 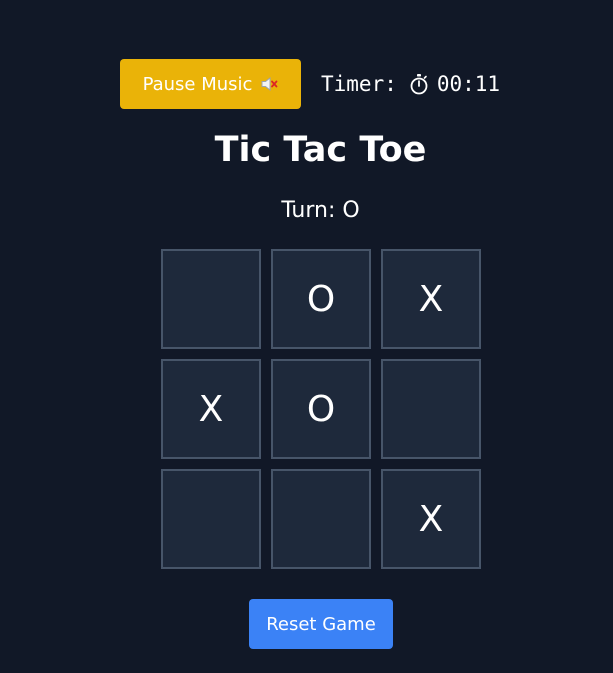 I want to click on mute-speaker-icon, so click(x=269, y=84).